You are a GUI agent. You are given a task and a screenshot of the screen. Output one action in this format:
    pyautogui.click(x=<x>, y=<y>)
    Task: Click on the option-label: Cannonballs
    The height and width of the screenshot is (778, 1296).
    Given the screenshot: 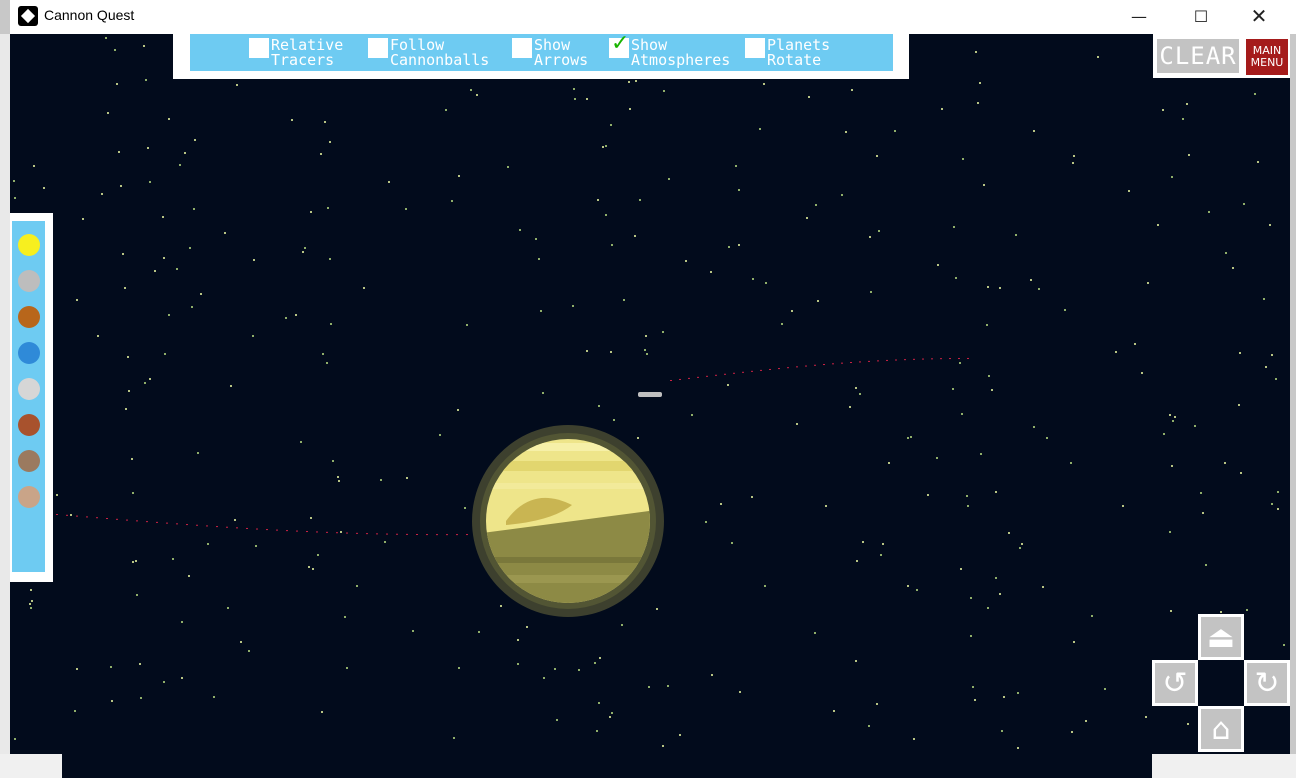 What is the action you would take?
    pyautogui.click(x=440, y=60)
    